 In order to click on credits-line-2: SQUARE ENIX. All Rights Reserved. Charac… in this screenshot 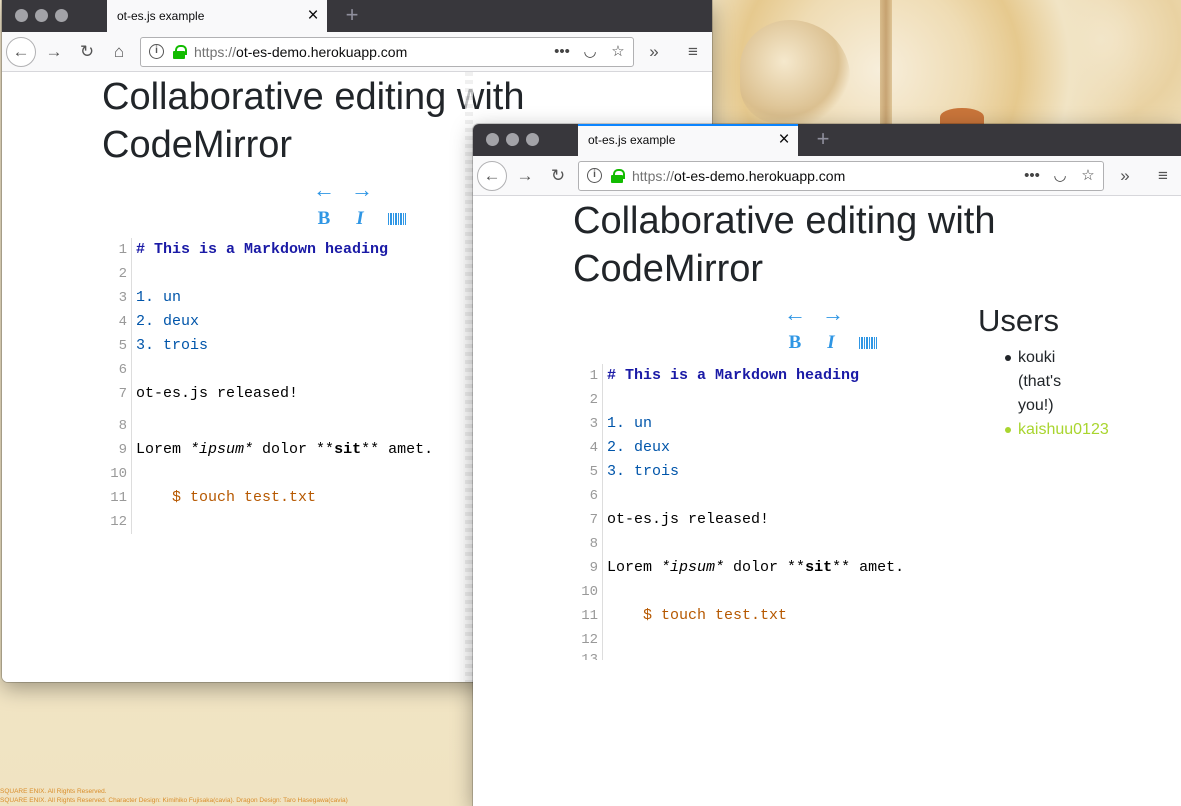, I will do `click(174, 800)`.